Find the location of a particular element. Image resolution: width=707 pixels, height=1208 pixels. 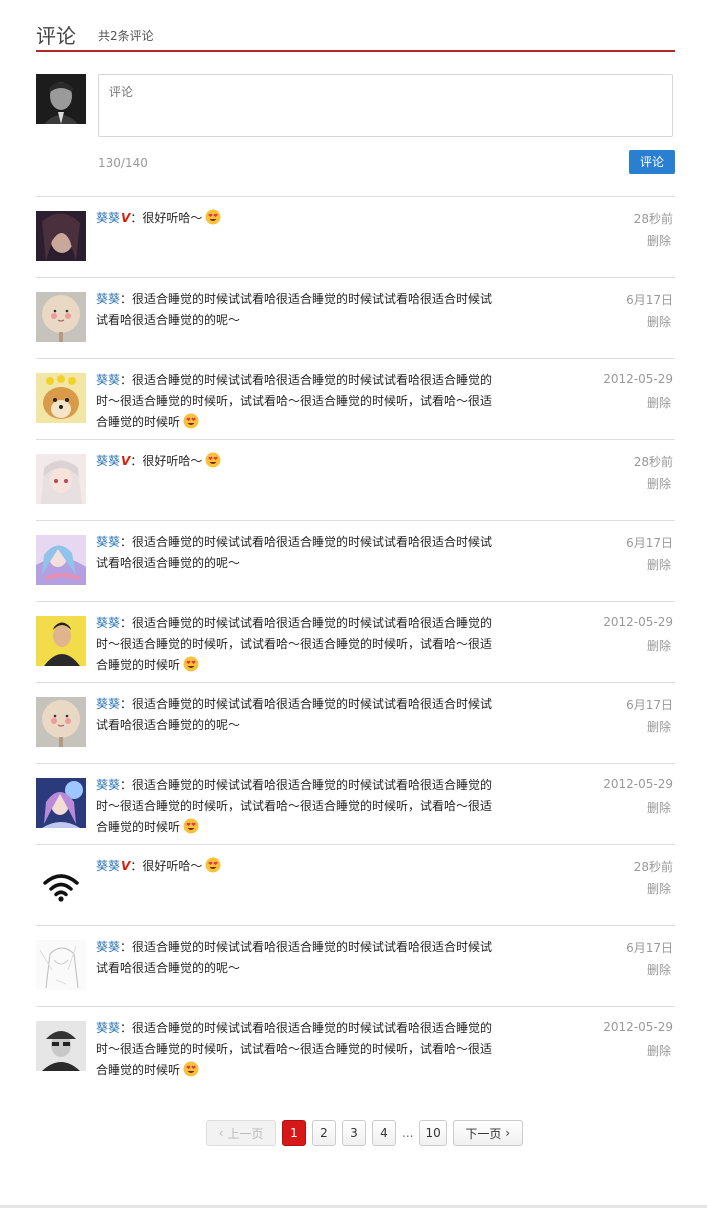

comment-composer: 130/140 评论 is located at coordinates (355, 124).